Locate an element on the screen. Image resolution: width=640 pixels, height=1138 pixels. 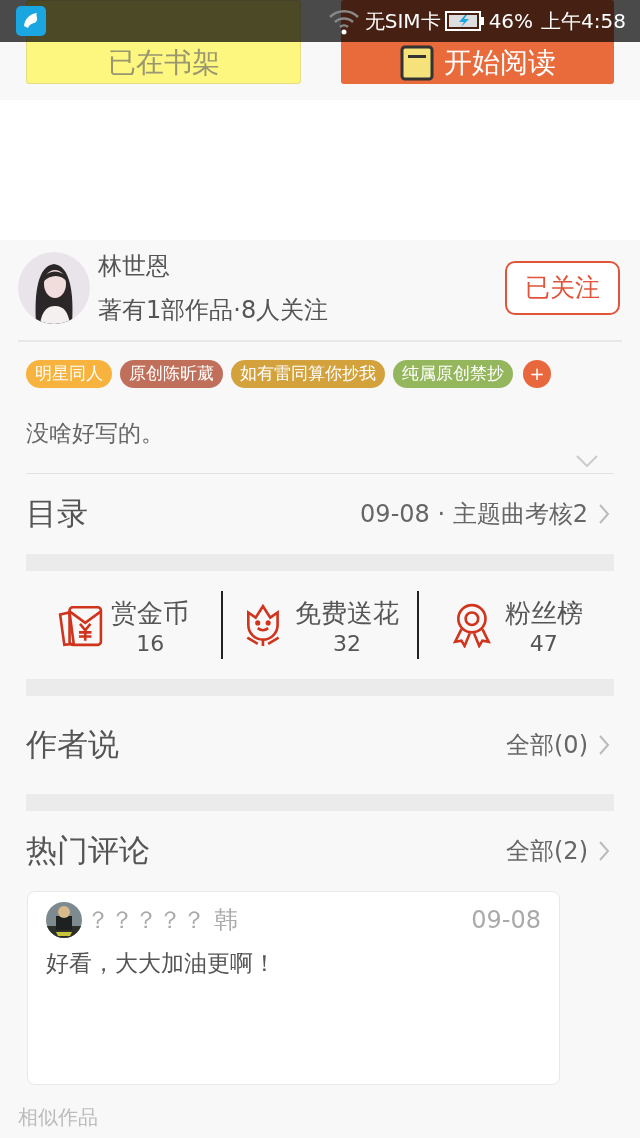
commenter-name: ？？？？？ 韩 is located at coordinates (162, 920).